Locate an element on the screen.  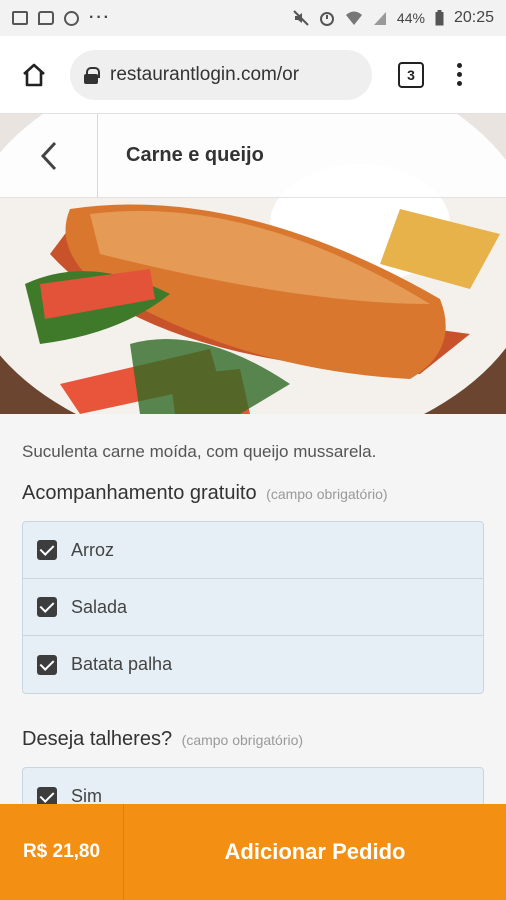
lock-icon is located at coordinates (92, 75).